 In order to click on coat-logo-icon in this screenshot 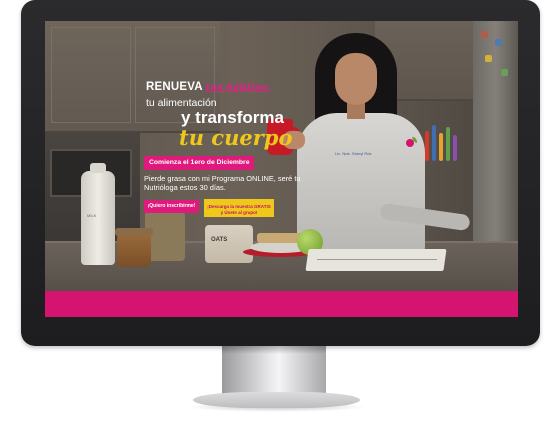, I will do `click(411, 142)`.